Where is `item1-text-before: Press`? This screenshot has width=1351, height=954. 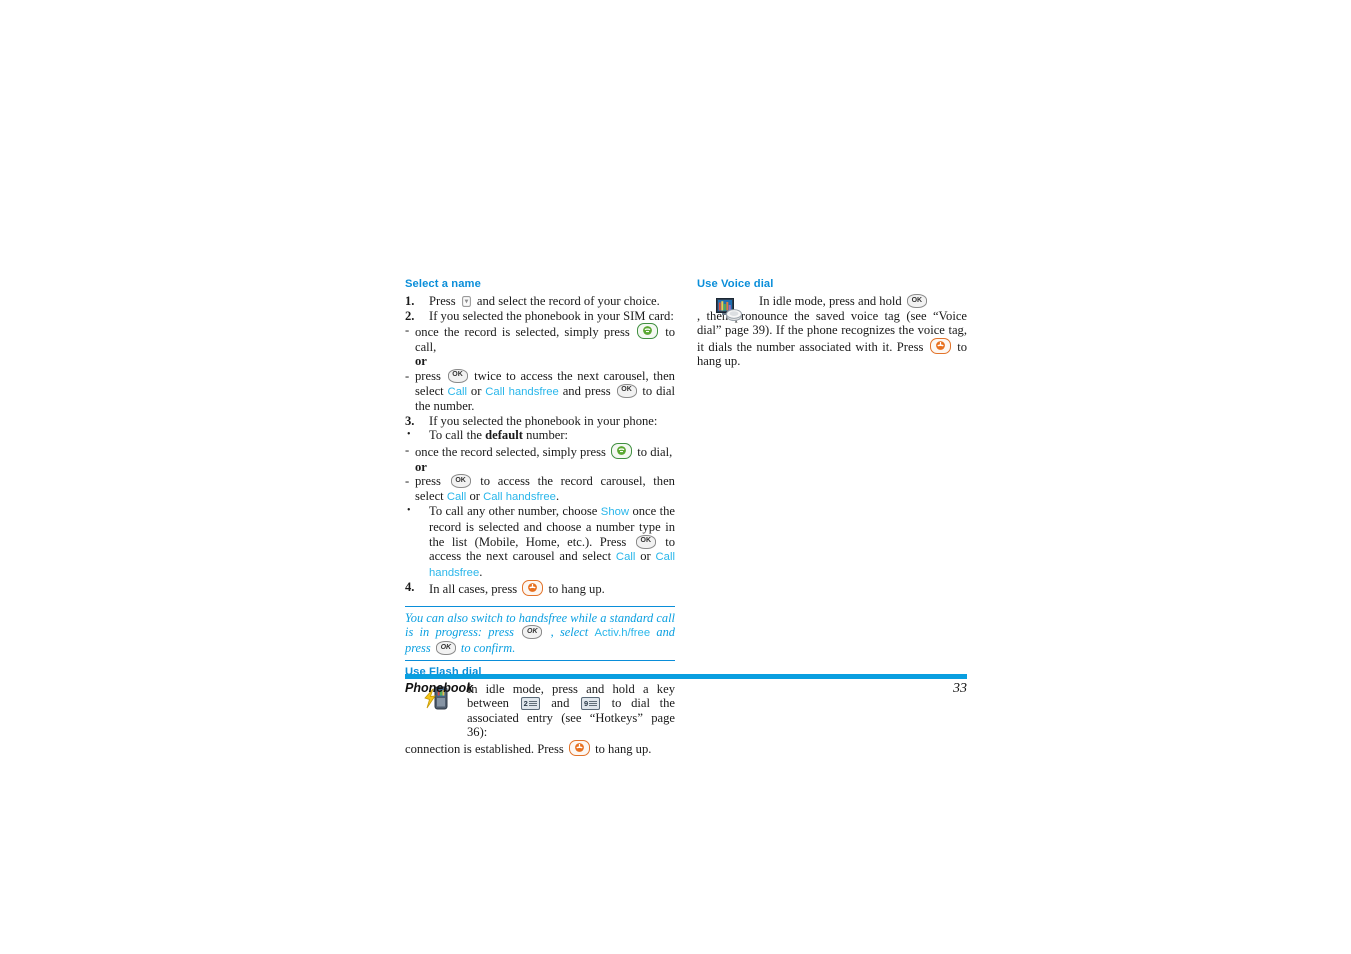 item1-text-before: Press is located at coordinates (442, 301).